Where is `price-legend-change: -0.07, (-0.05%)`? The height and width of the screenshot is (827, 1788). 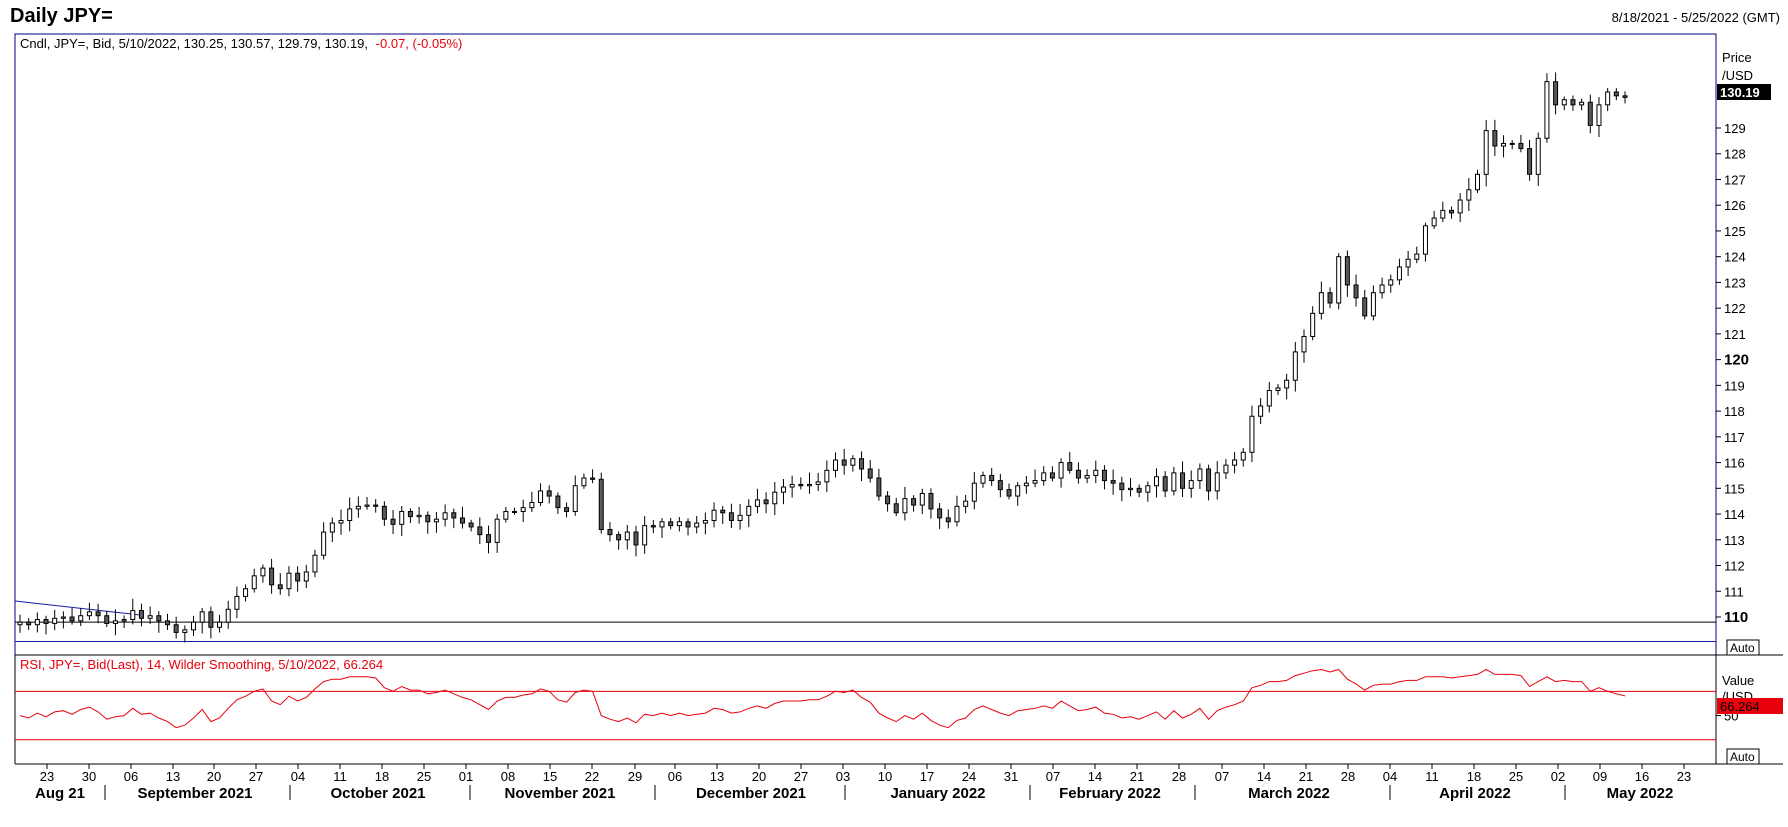
price-legend-change: -0.07, (-0.05%) is located at coordinates (419, 43).